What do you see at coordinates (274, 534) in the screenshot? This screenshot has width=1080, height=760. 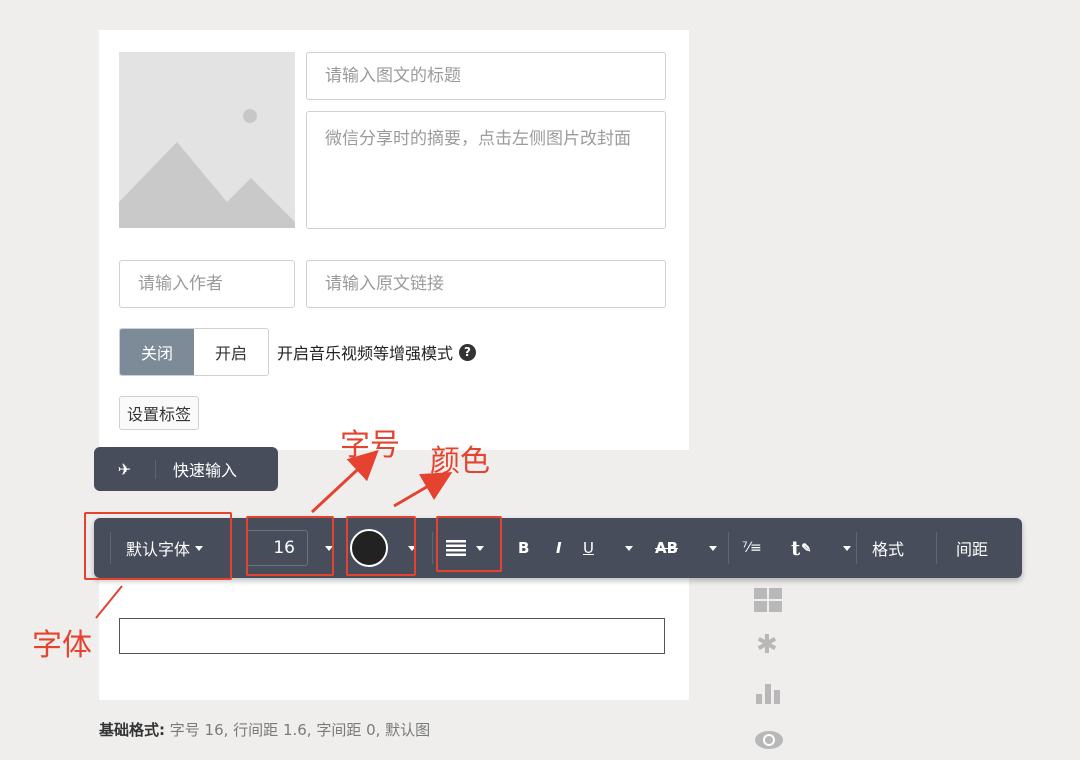 I see `annotation-arrows` at bounding box center [274, 534].